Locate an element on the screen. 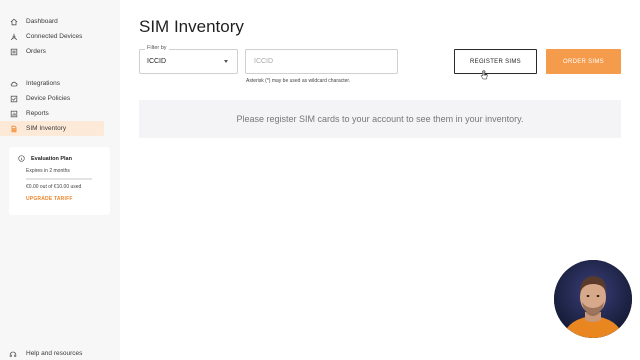 The height and width of the screenshot is (360, 640). sidebar-item-device-policies: Device Policies is located at coordinates (52, 98).